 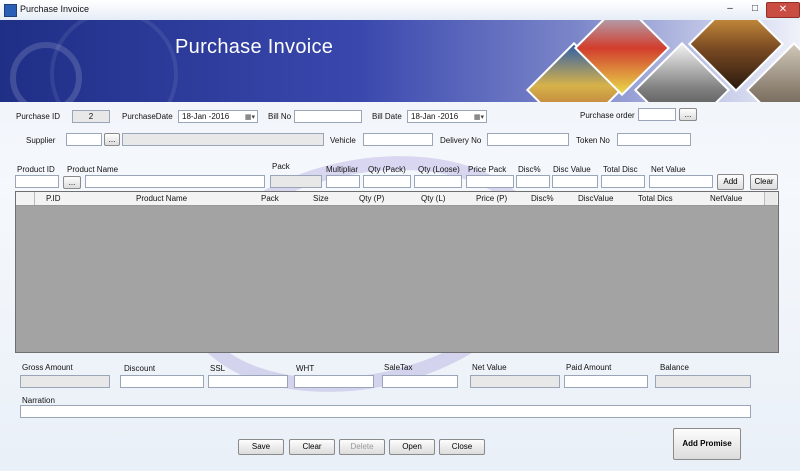 I want to click on product-id-field, so click(x=37, y=181).